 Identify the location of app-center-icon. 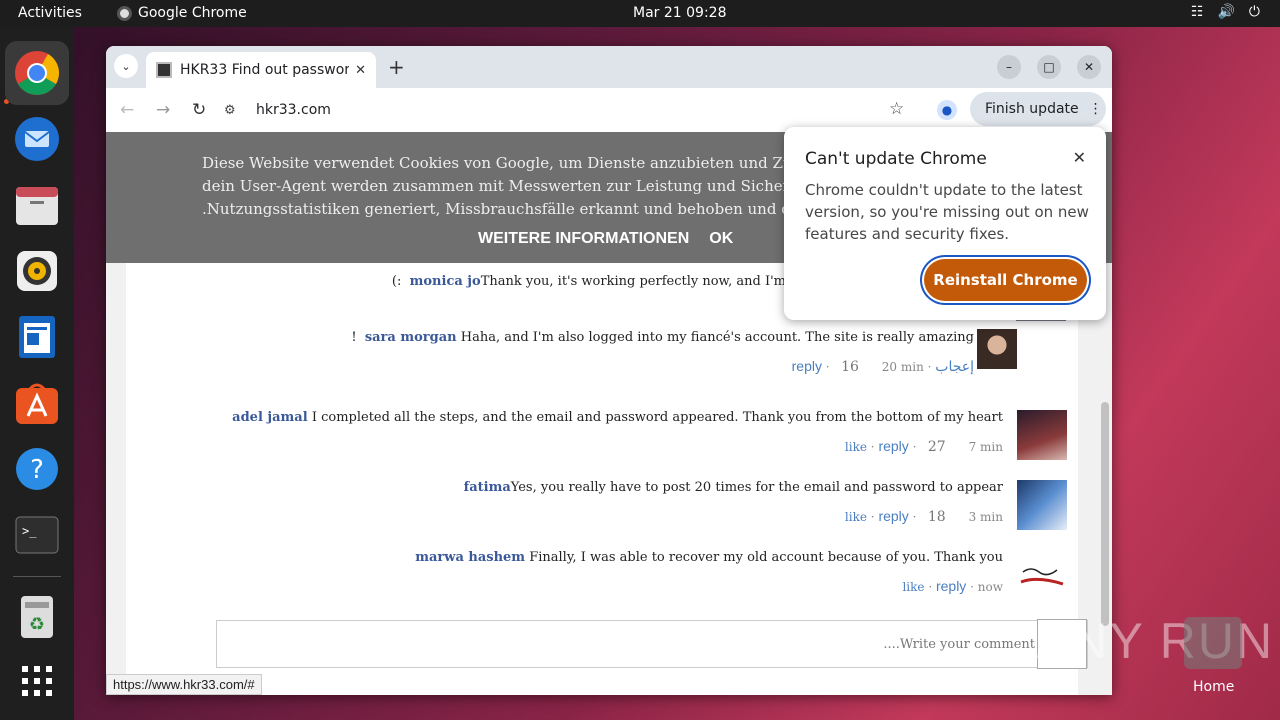
(37, 403).